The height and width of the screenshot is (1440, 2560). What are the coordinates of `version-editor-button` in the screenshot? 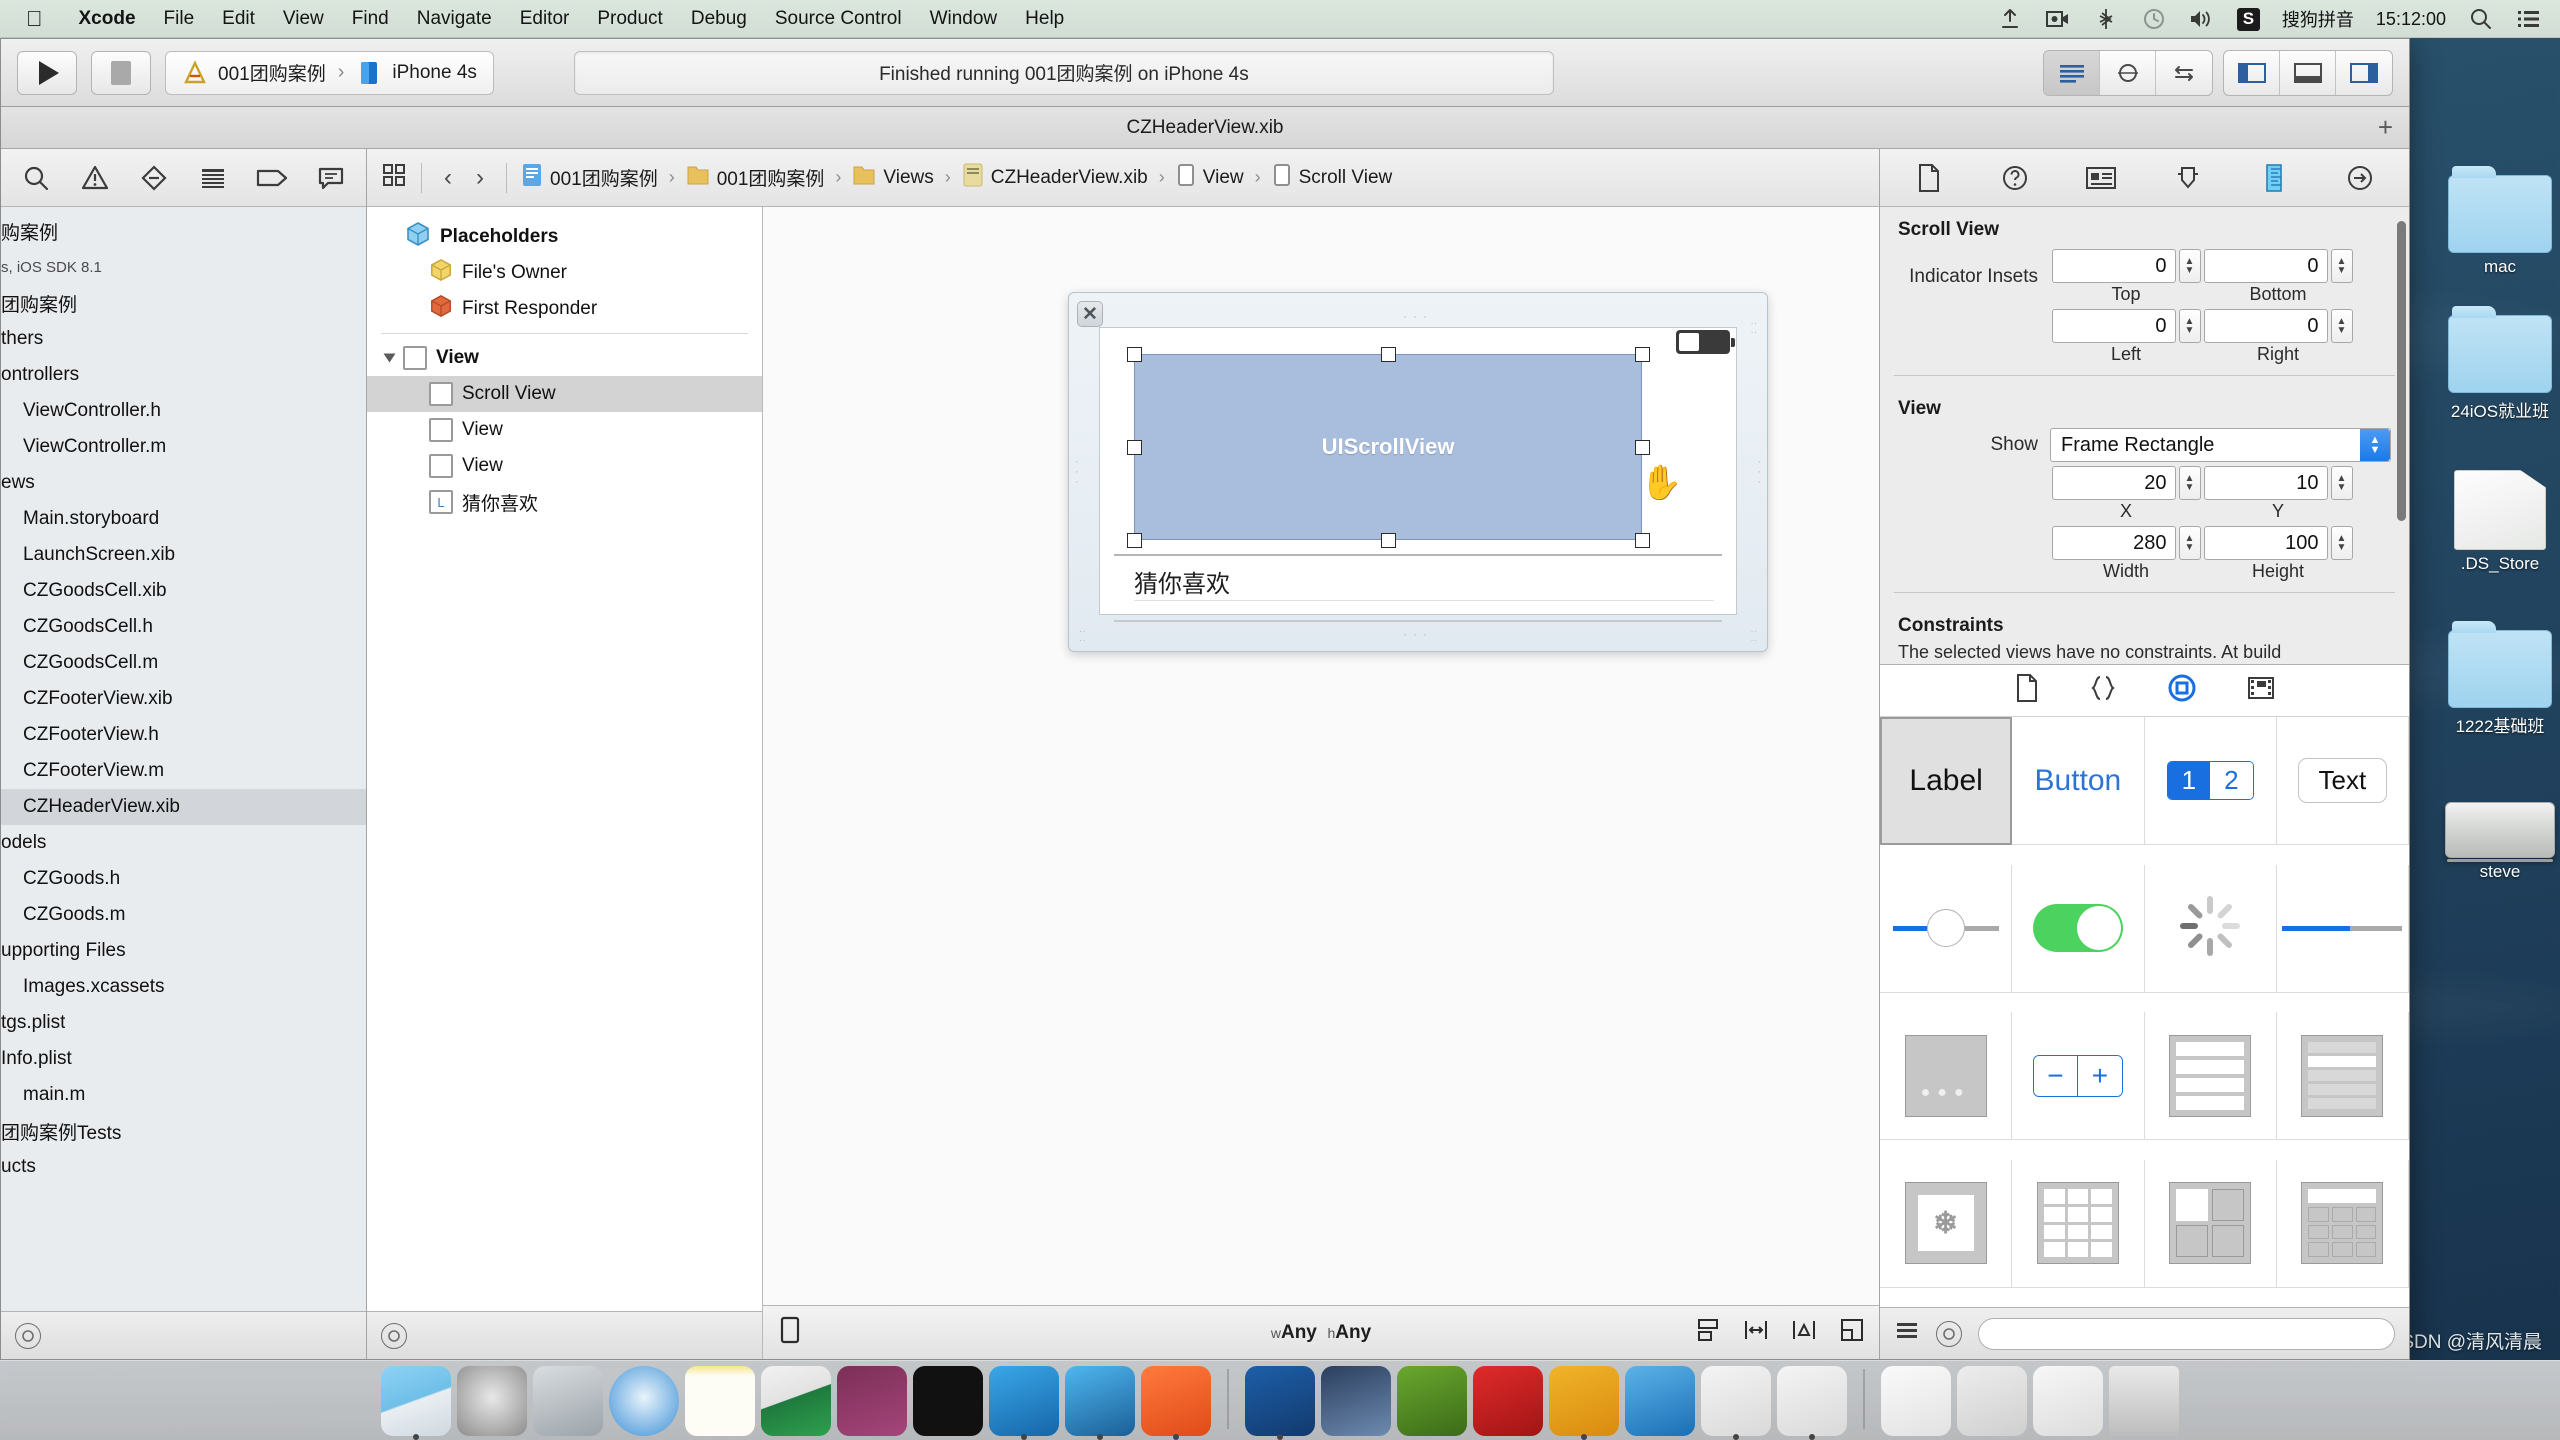 It's located at (2184, 73).